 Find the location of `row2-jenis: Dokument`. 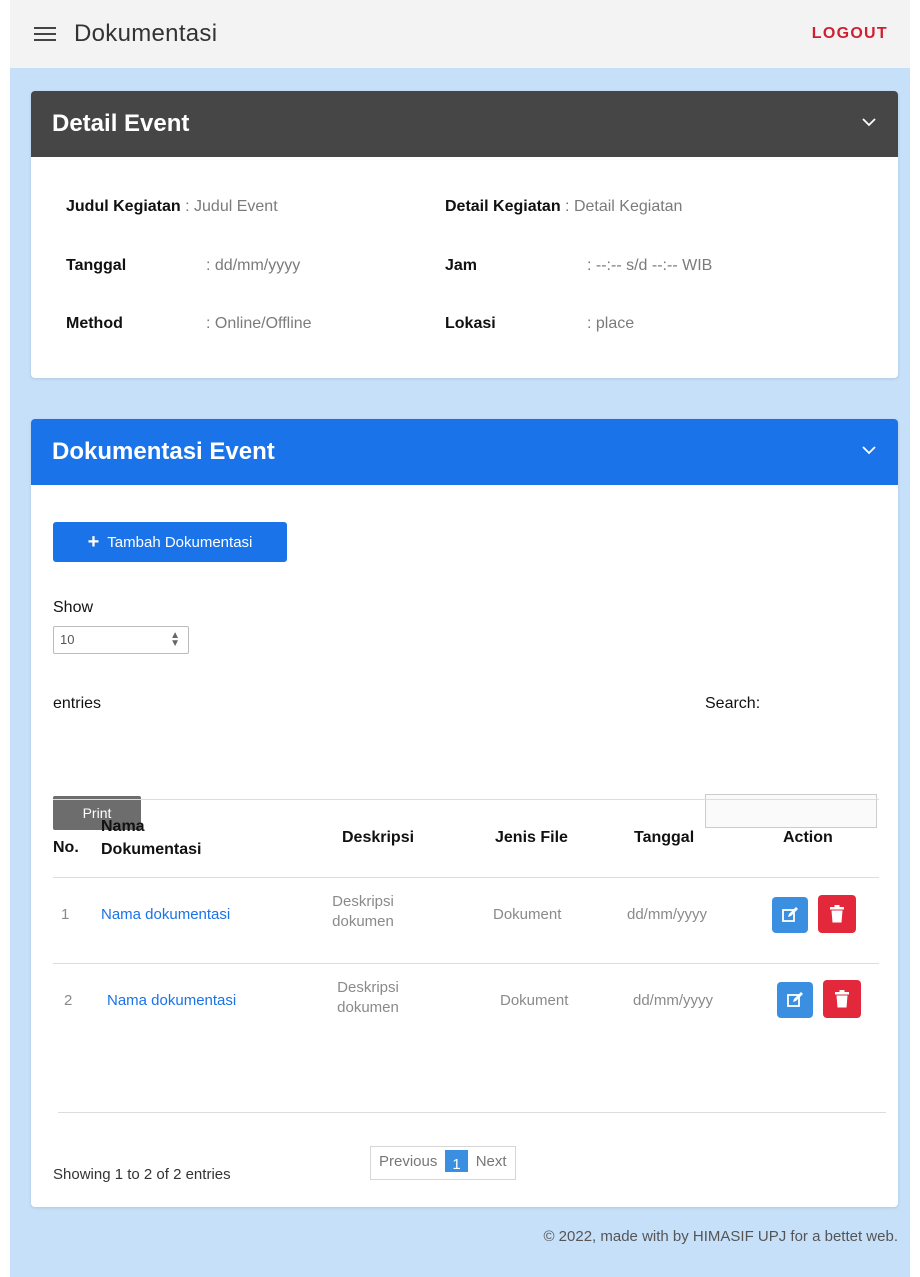

row2-jenis: Dokument is located at coordinates (534, 1000).